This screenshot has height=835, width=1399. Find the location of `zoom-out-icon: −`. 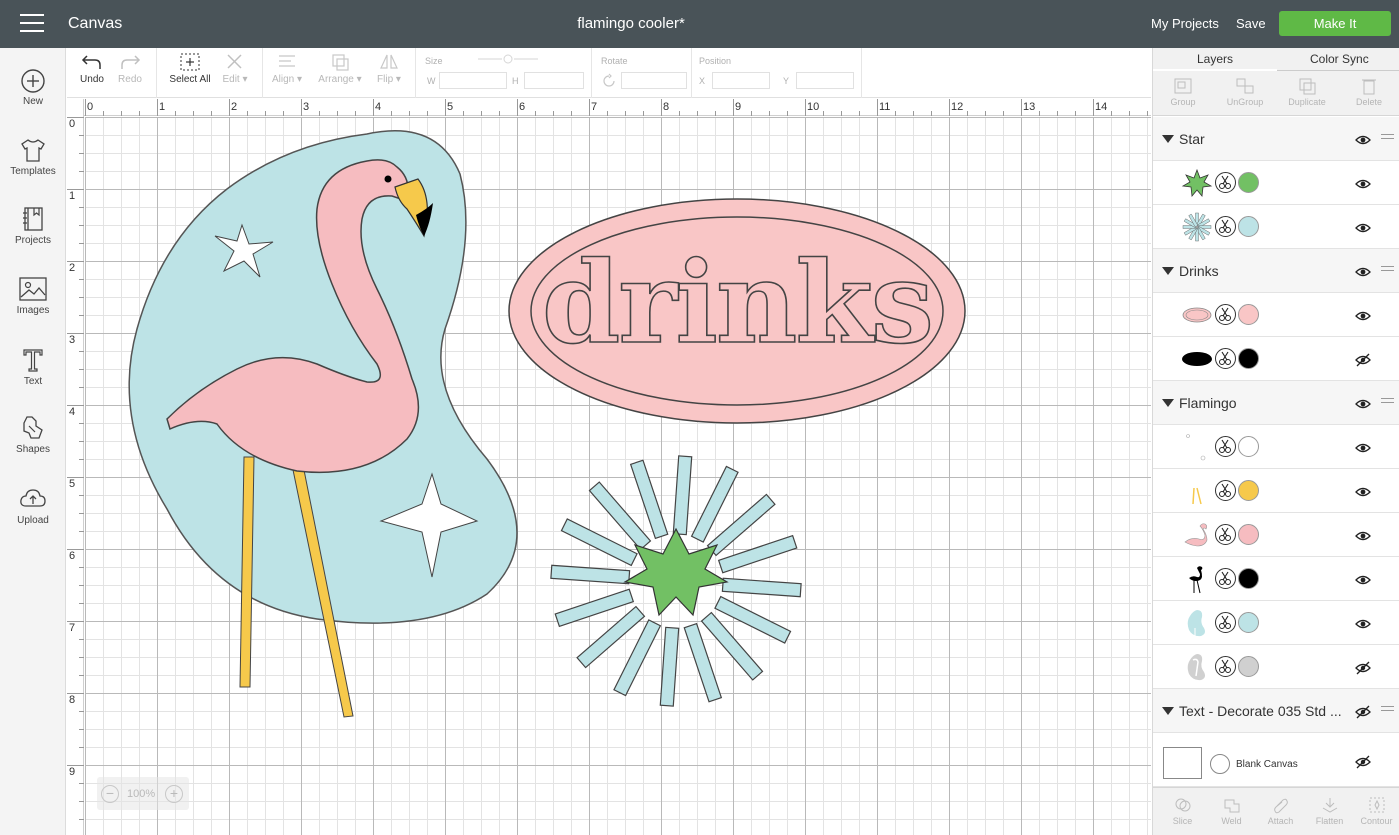

zoom-out-icon: − is located at coordinates (110, 794).